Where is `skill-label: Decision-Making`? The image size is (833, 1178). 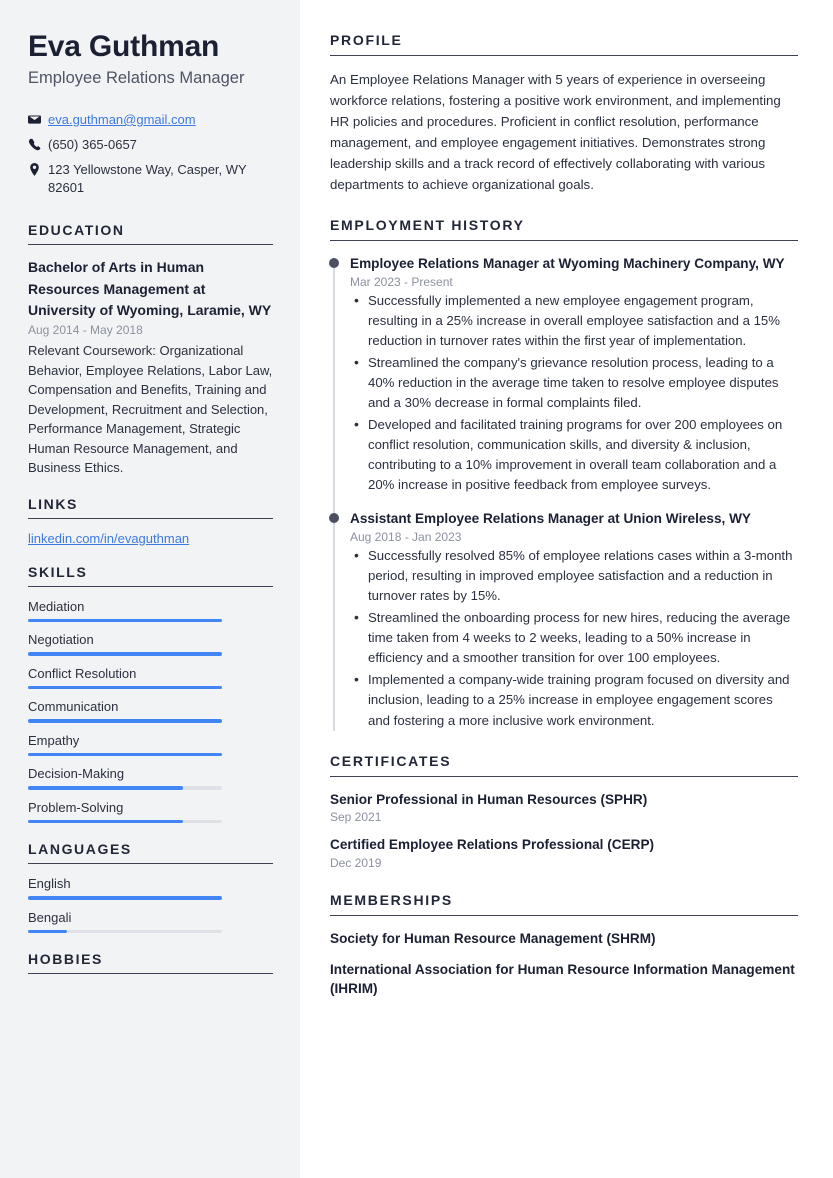 skill-label: Decision-Making is located at coordinates (76, 774).